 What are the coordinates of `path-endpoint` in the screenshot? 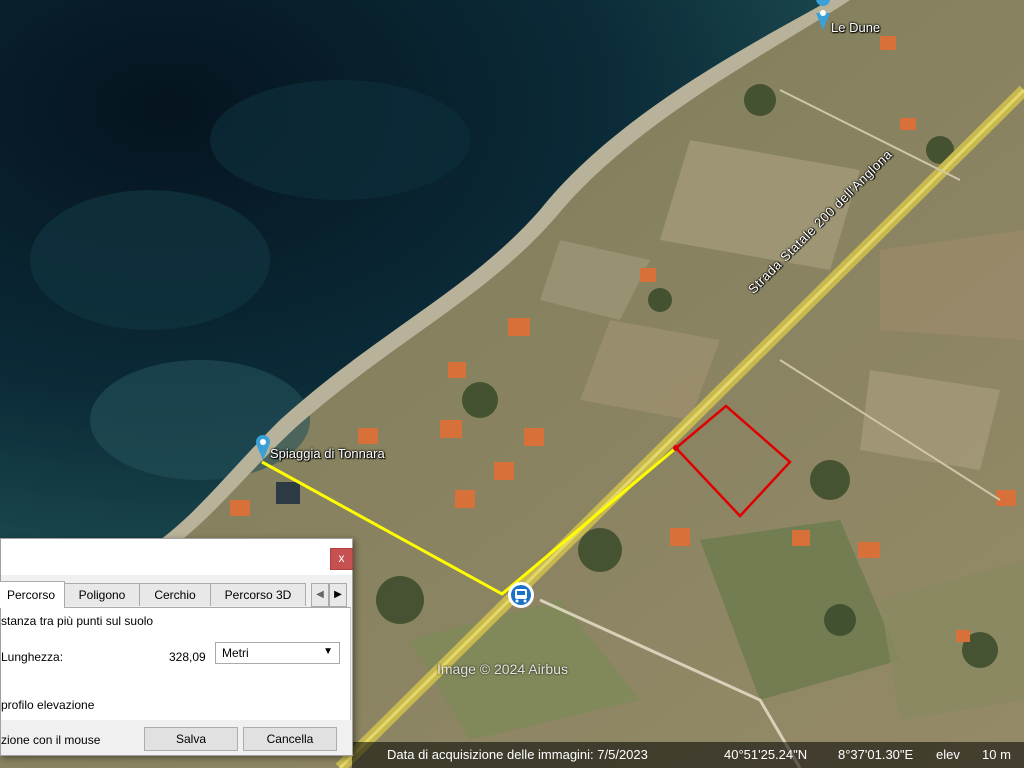 It's located at (676, 448).